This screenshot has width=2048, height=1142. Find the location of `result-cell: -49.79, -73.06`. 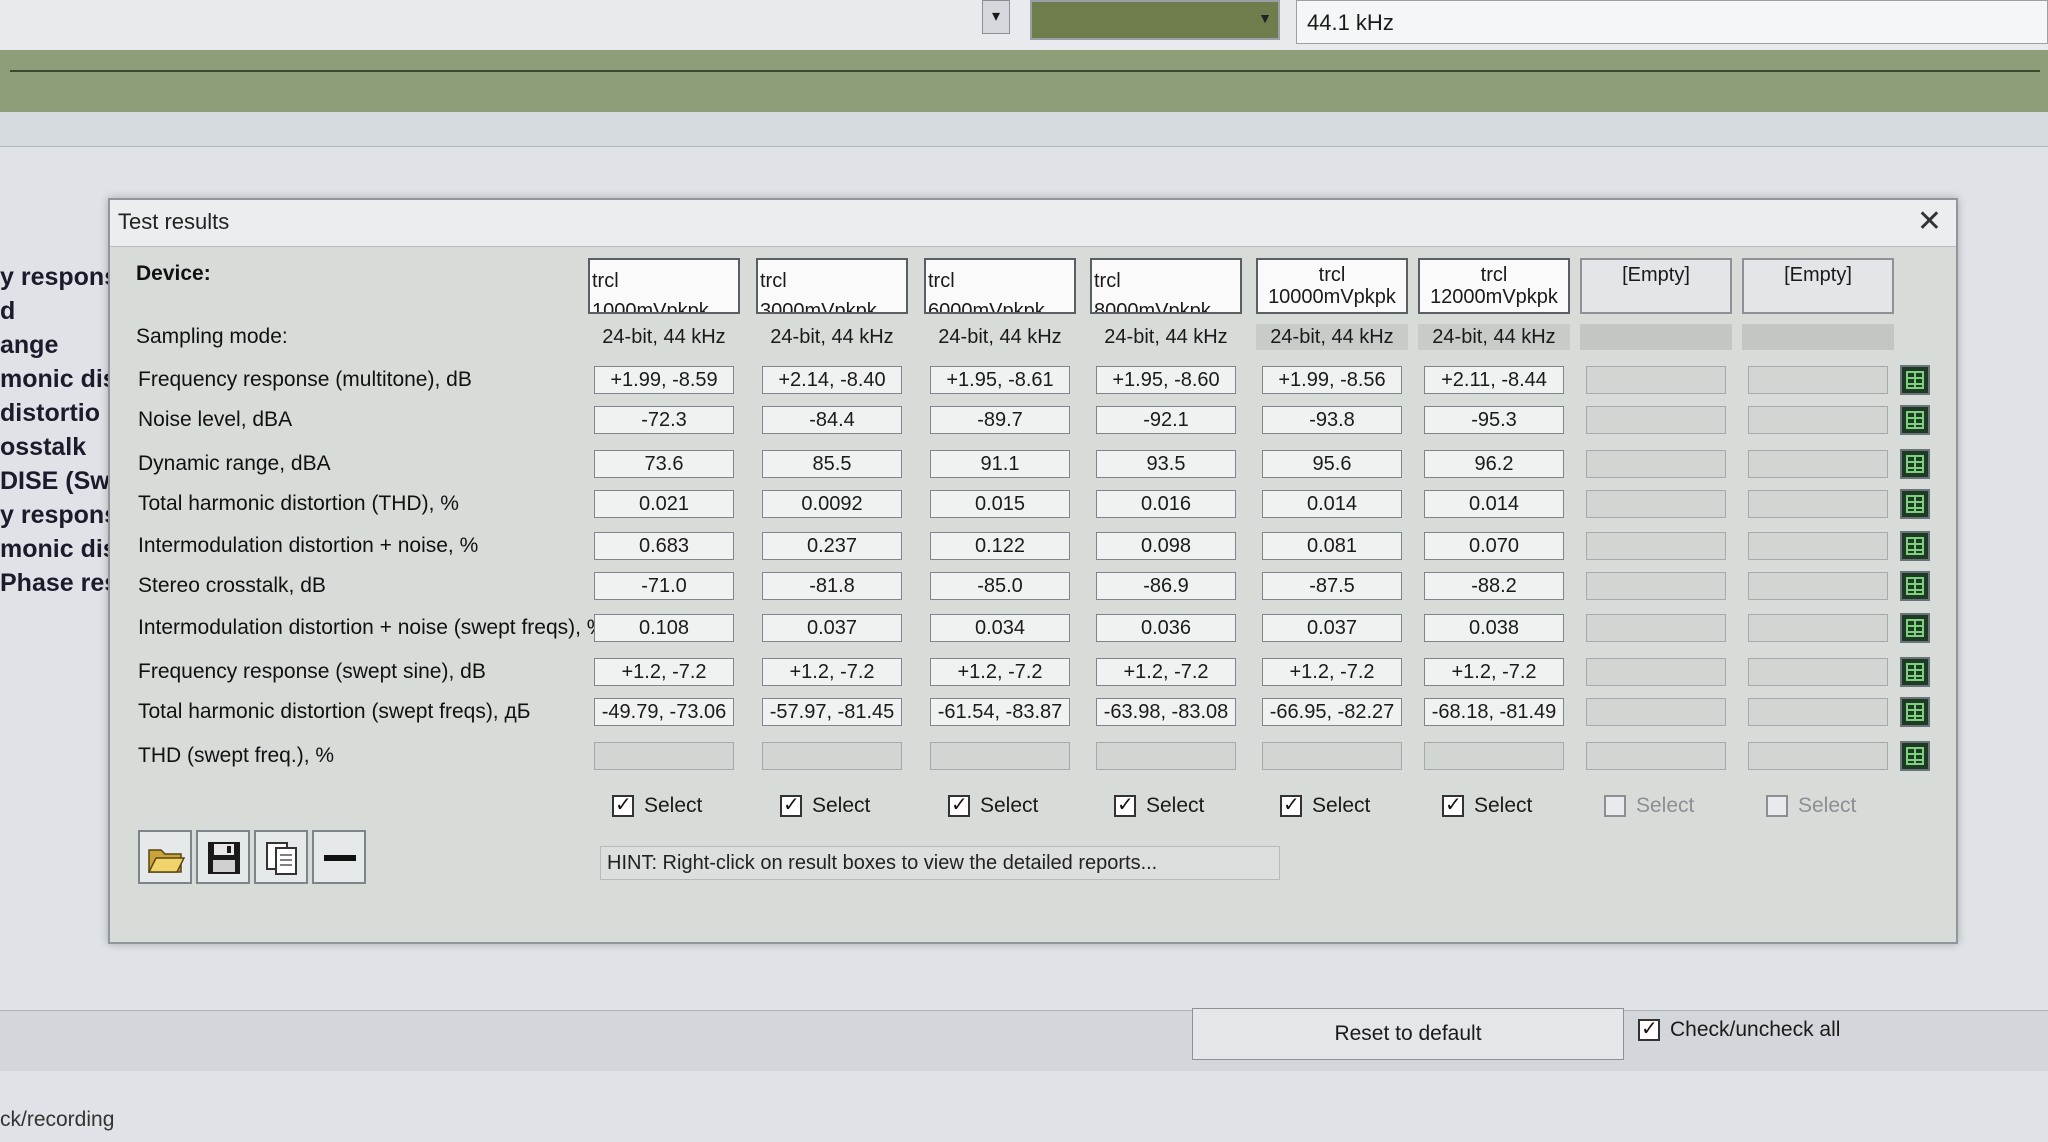

result-cell: -49.79, -73.06 is located at coordinates (664, 712).